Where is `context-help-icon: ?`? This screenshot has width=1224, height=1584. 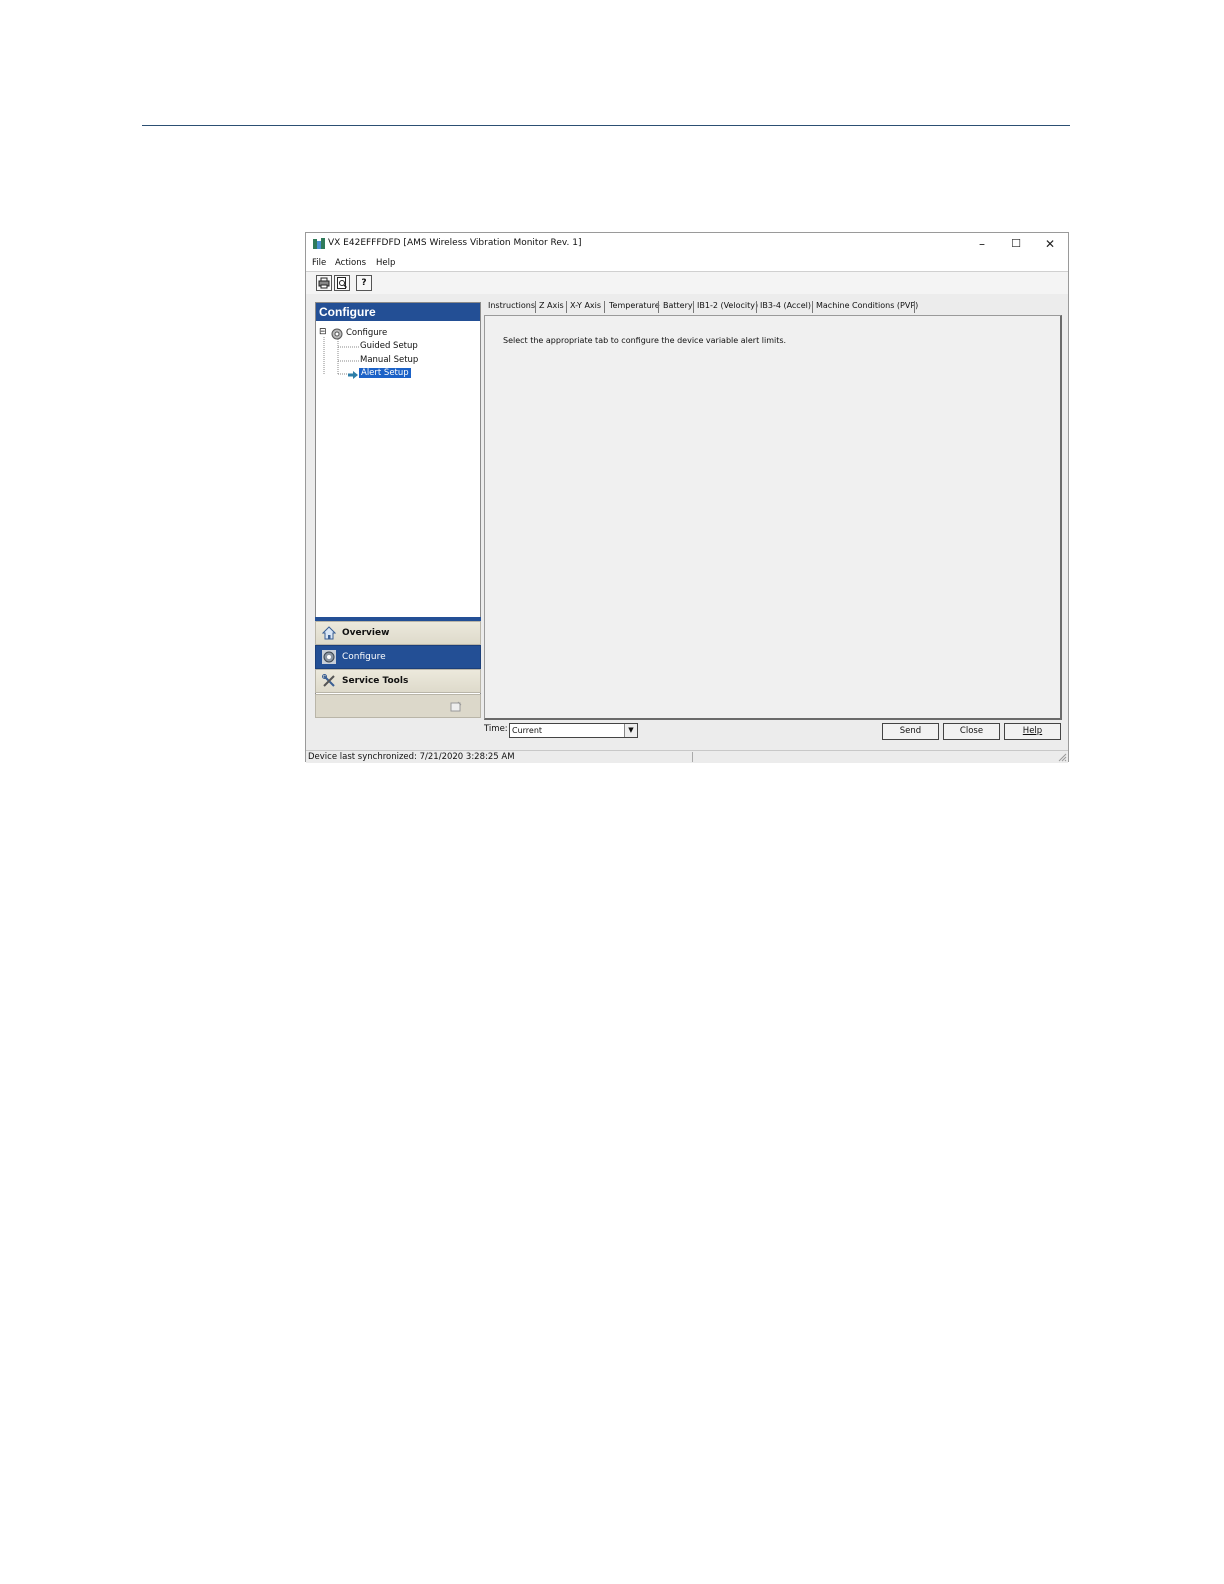
context-help-icon: ? is located at coordinates (364, 283).